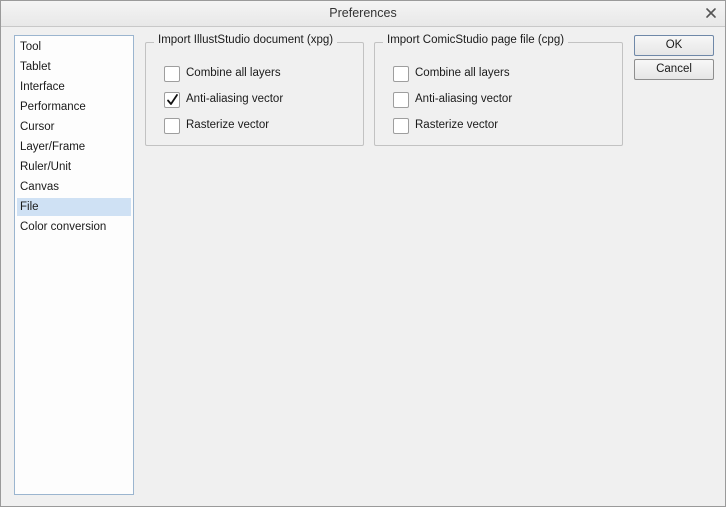  Describe the element at coordinates (74, 127) in the screenshot. I see `category-item-cursor: Cursor` at that location.